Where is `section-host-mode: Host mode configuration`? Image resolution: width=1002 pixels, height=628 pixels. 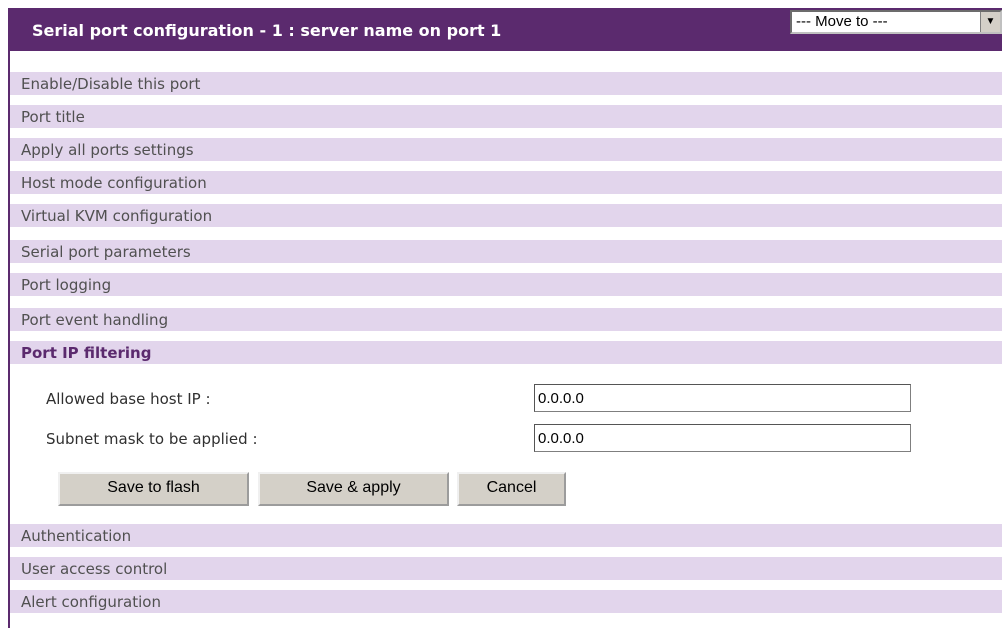
section-host-mode: Host mode configuration is located at coordinates (506, 182).